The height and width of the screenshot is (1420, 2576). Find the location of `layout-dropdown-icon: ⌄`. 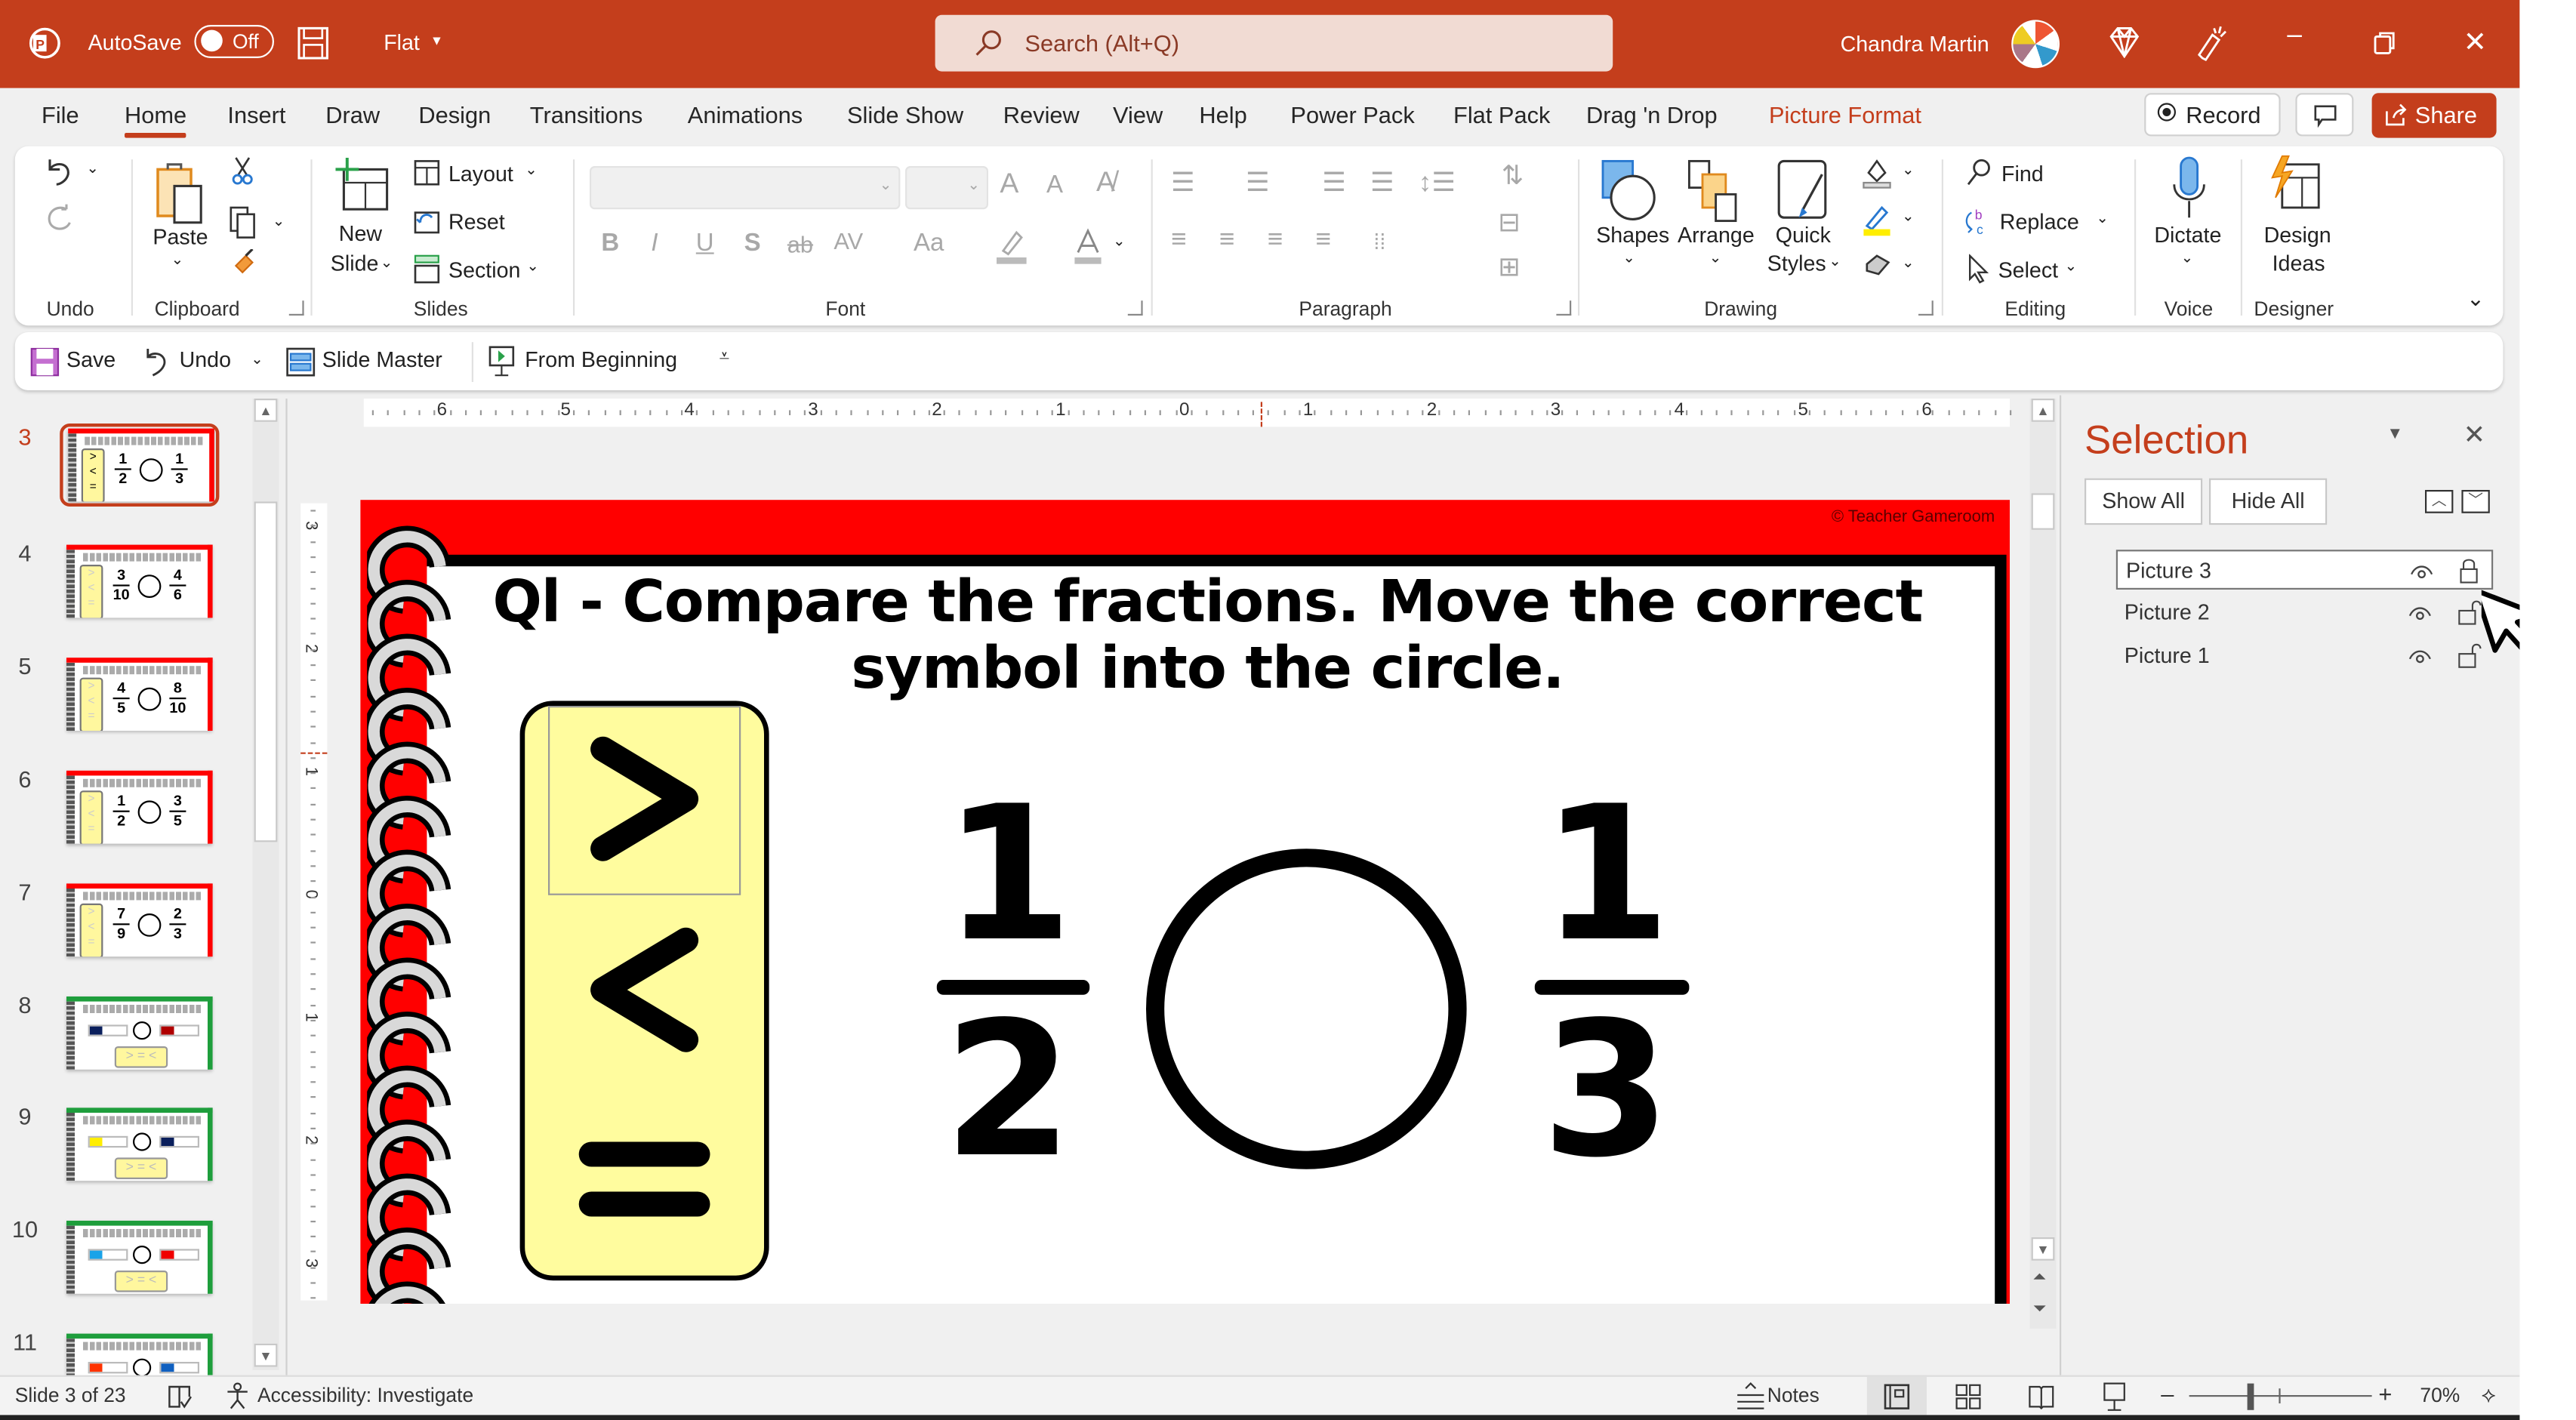

layout-dropdown-icon: ⌄ is located at coordinates (531, 170).